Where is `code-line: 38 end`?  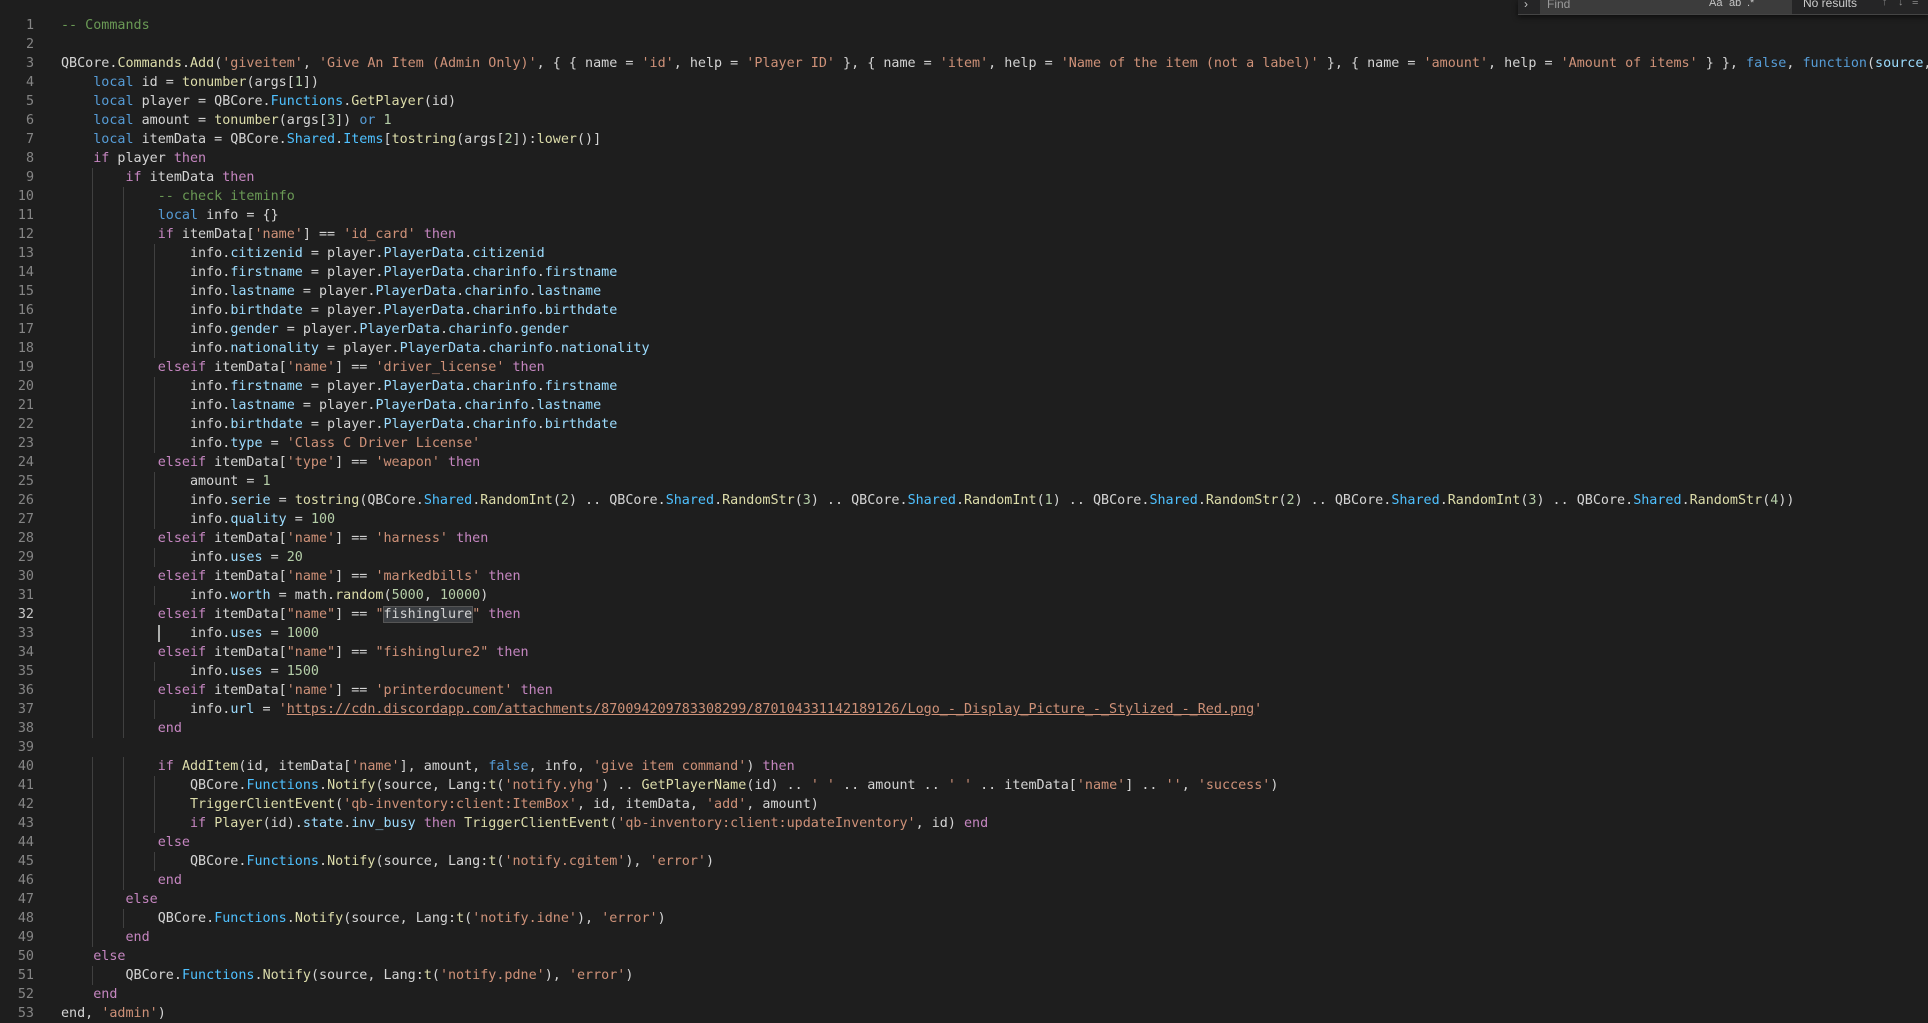
code-line: 38 end is located at coordinates (964, 728).